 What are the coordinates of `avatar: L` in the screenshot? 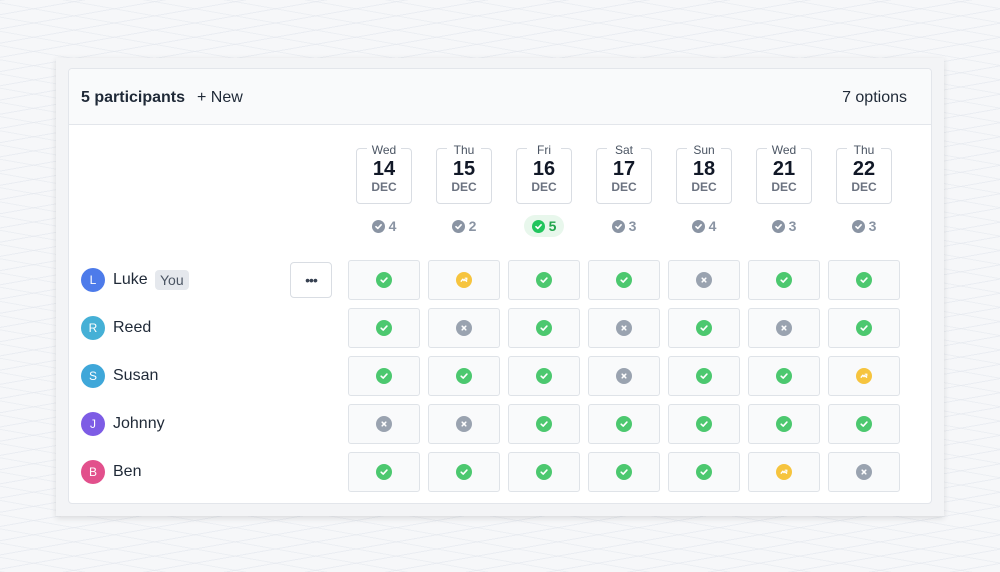 It's located at (93, 280).